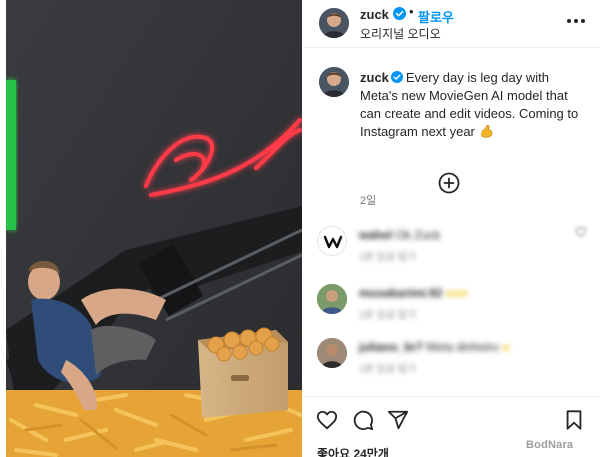  Describe the element at coordinates (550, 445) in the screenshot. I see `watermark: BodNara` at that location.